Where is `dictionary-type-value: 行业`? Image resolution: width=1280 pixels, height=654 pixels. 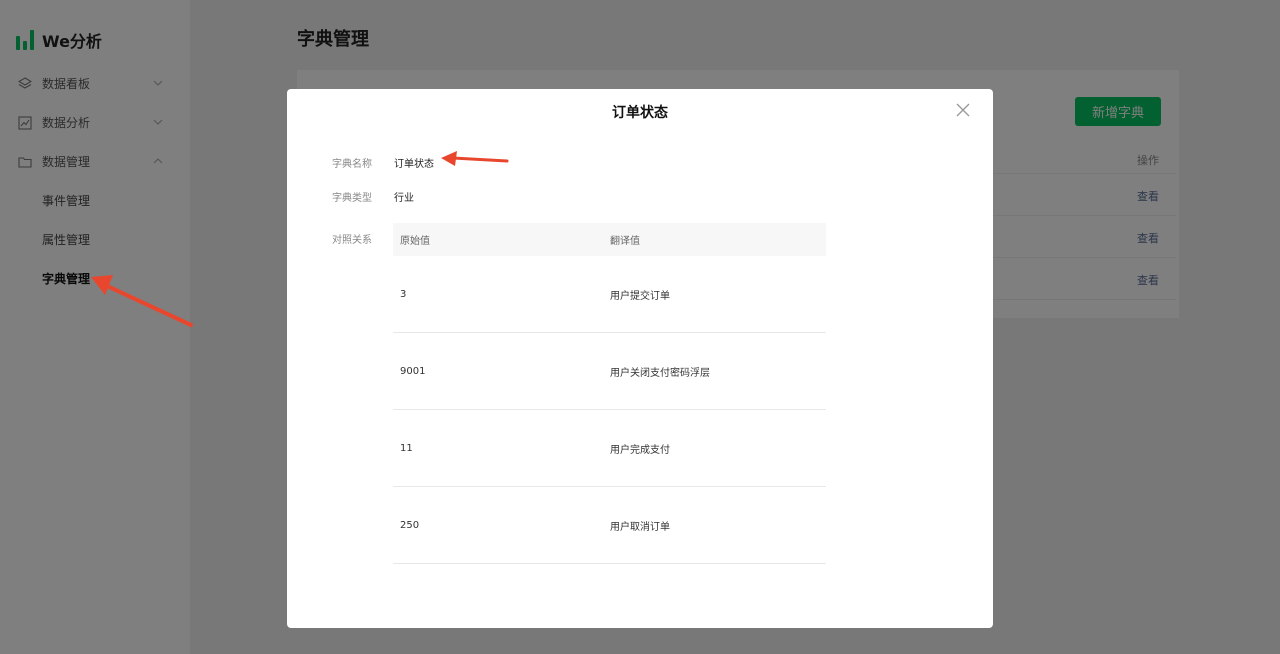 dictionary-type-value: 行业 is located at coordinates (404, 198).